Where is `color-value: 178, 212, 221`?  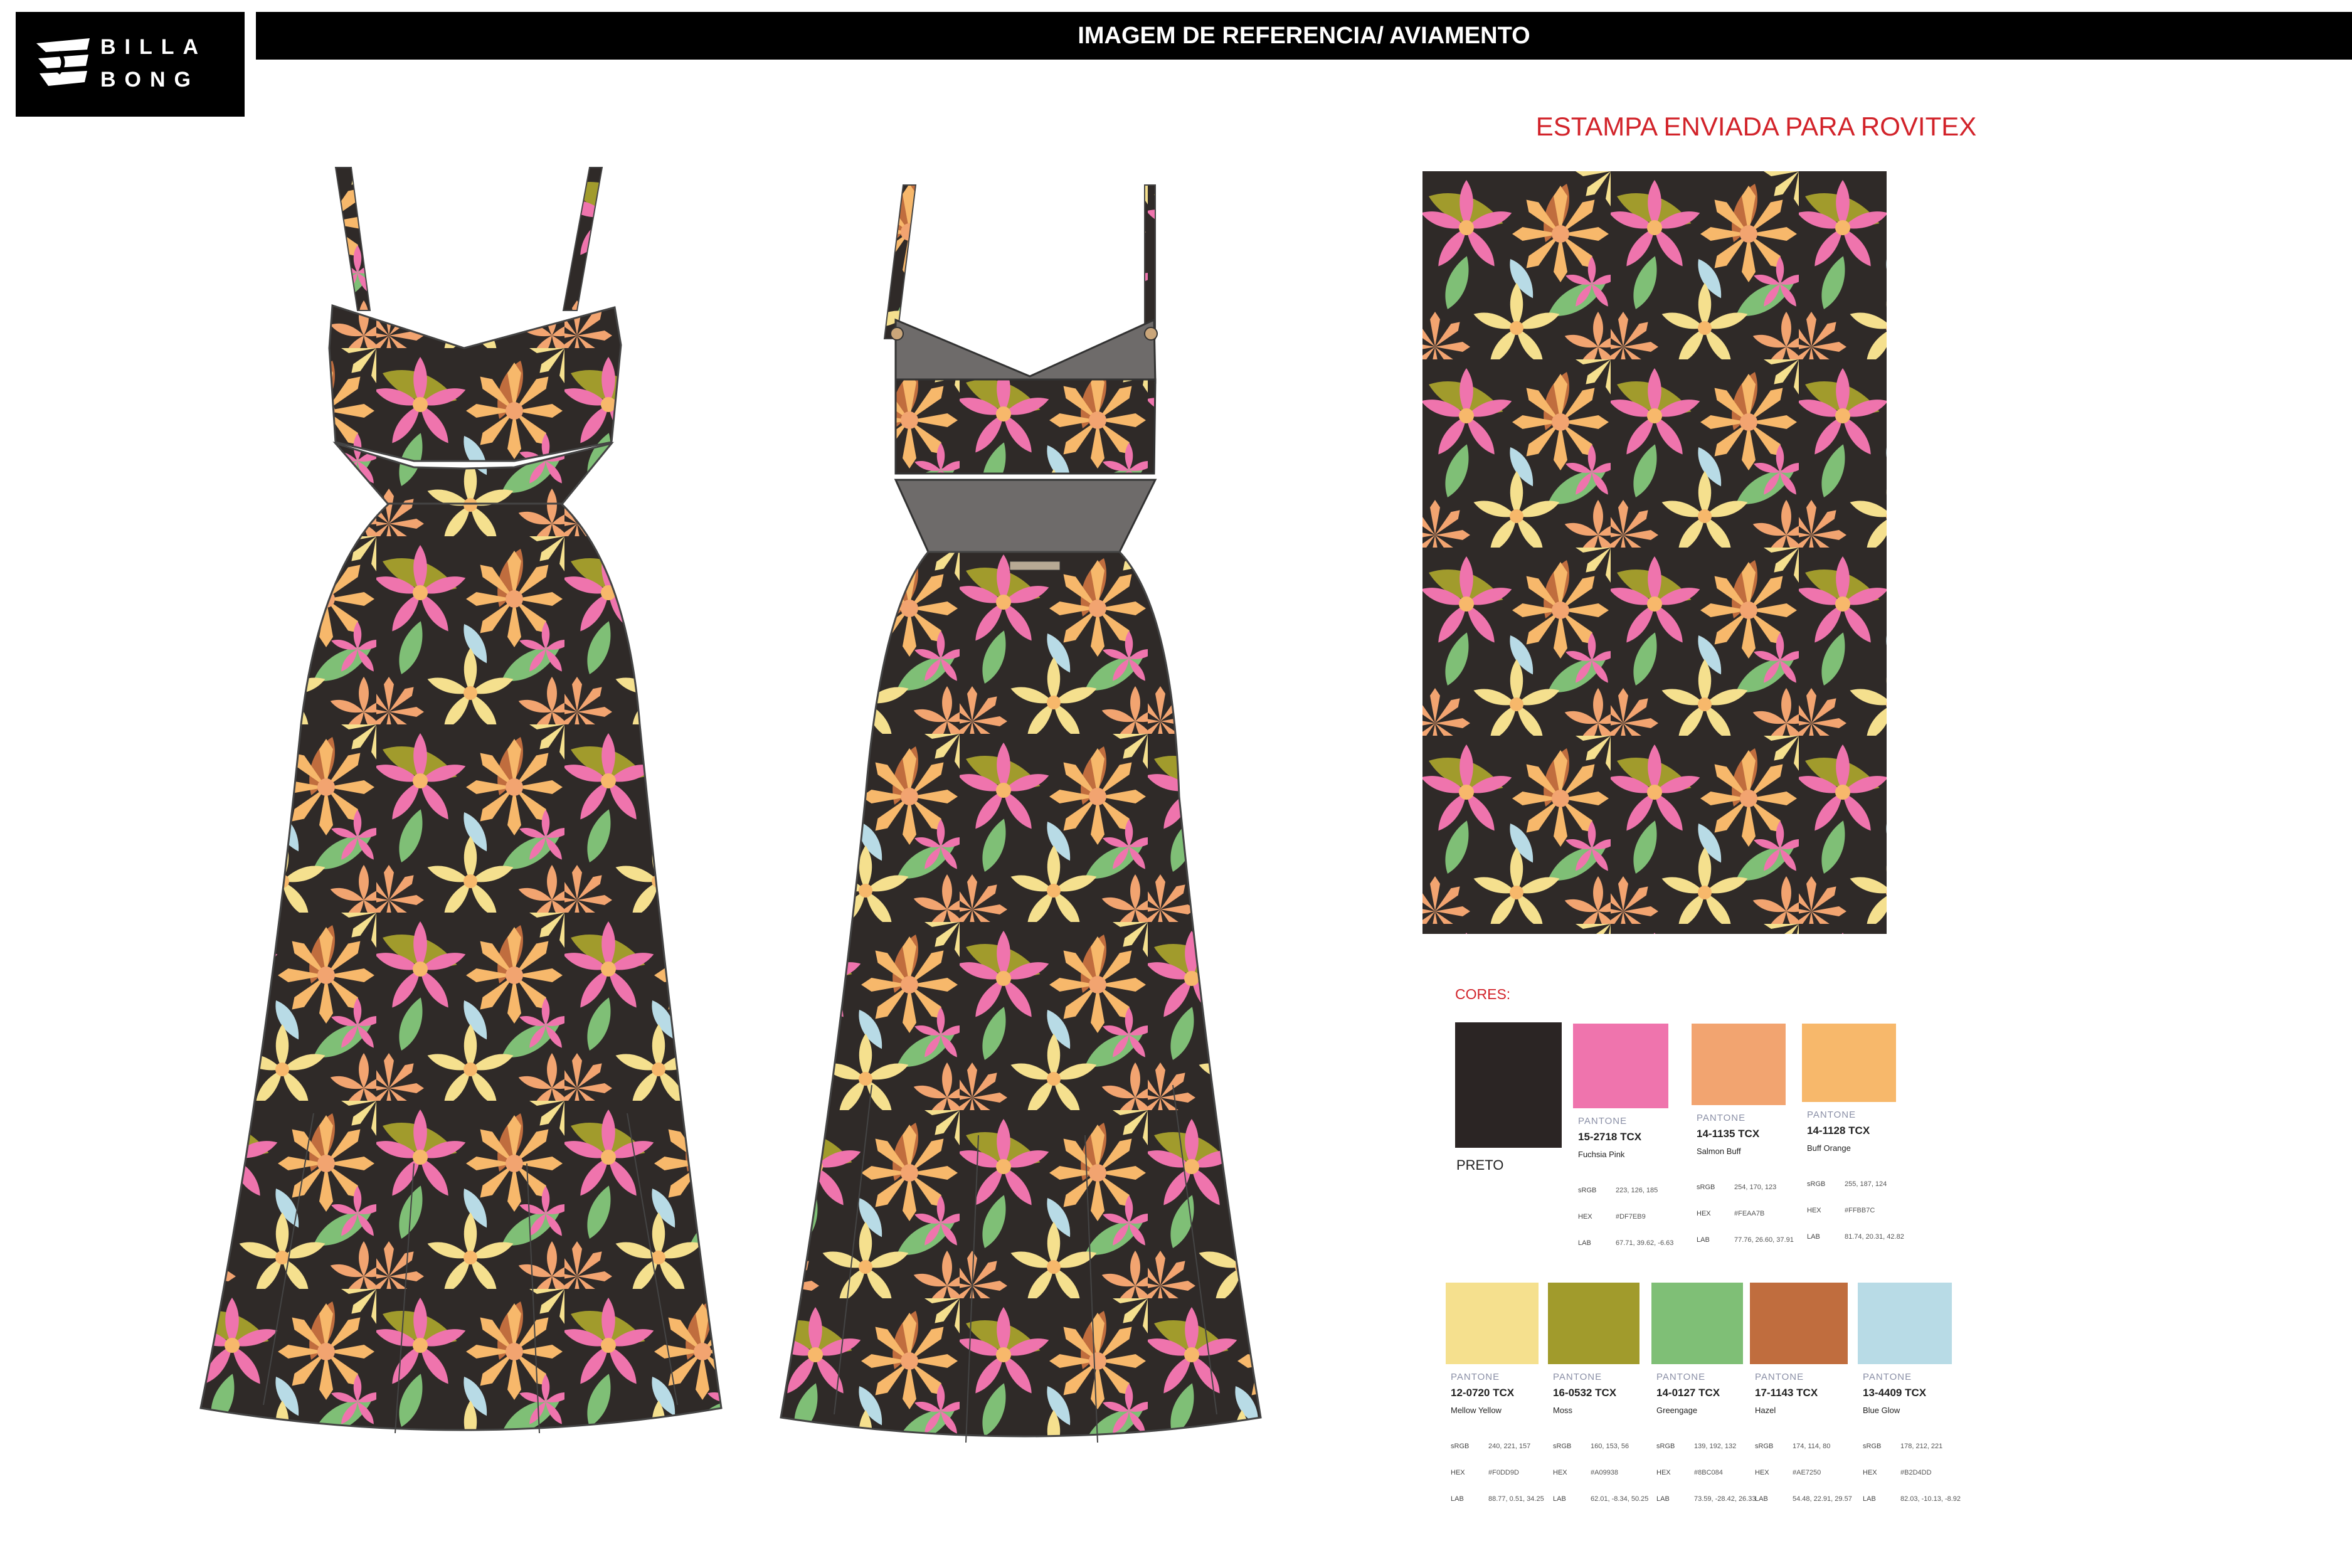
color-value: 178, 212, 221 is located at coordinates (1921, 1446).